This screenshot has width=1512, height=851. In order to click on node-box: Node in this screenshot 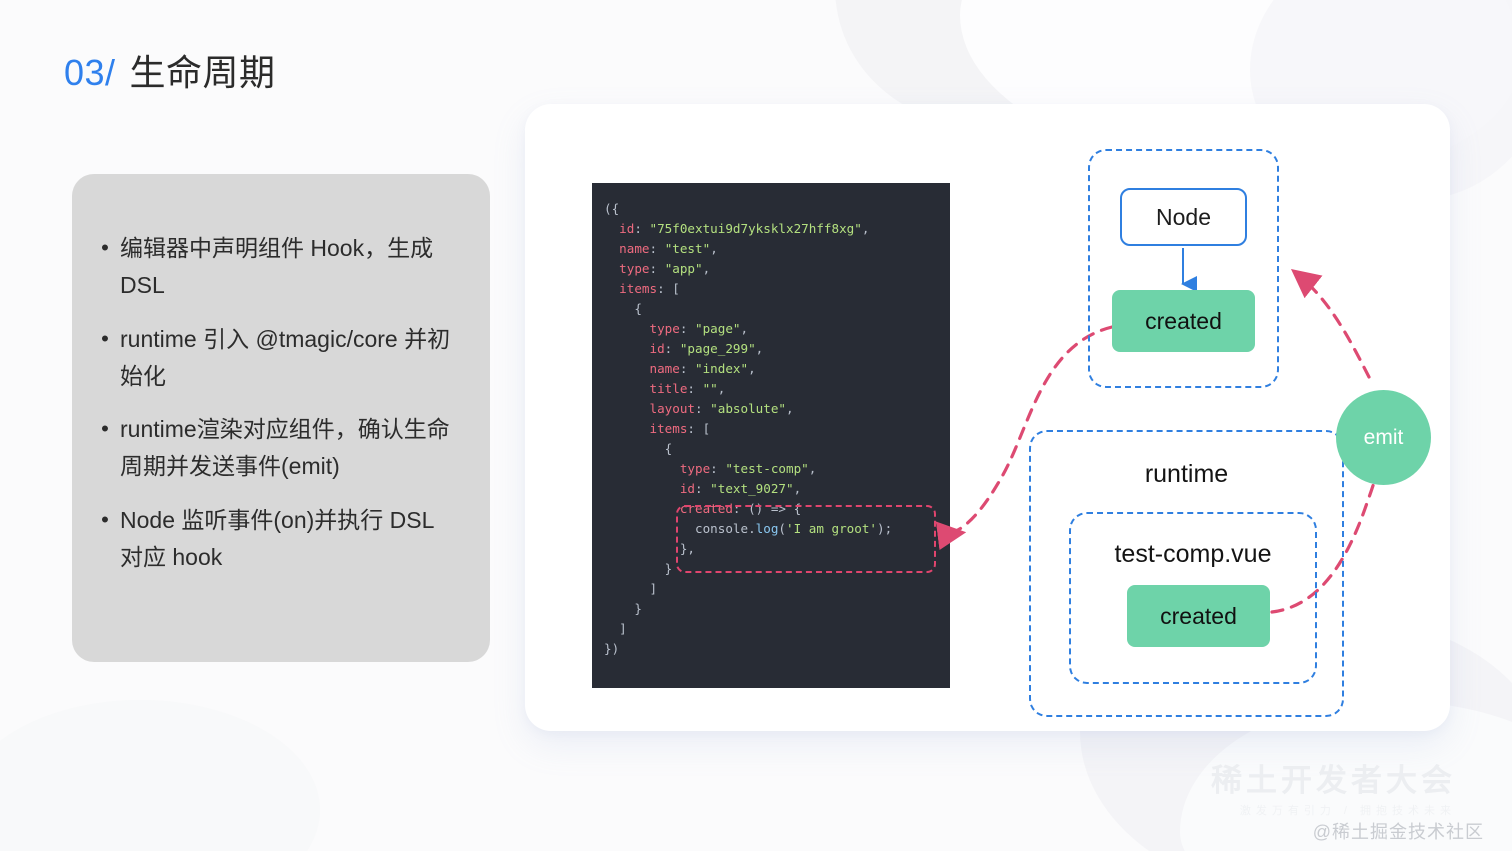, I will do `click(1183, 217)`.